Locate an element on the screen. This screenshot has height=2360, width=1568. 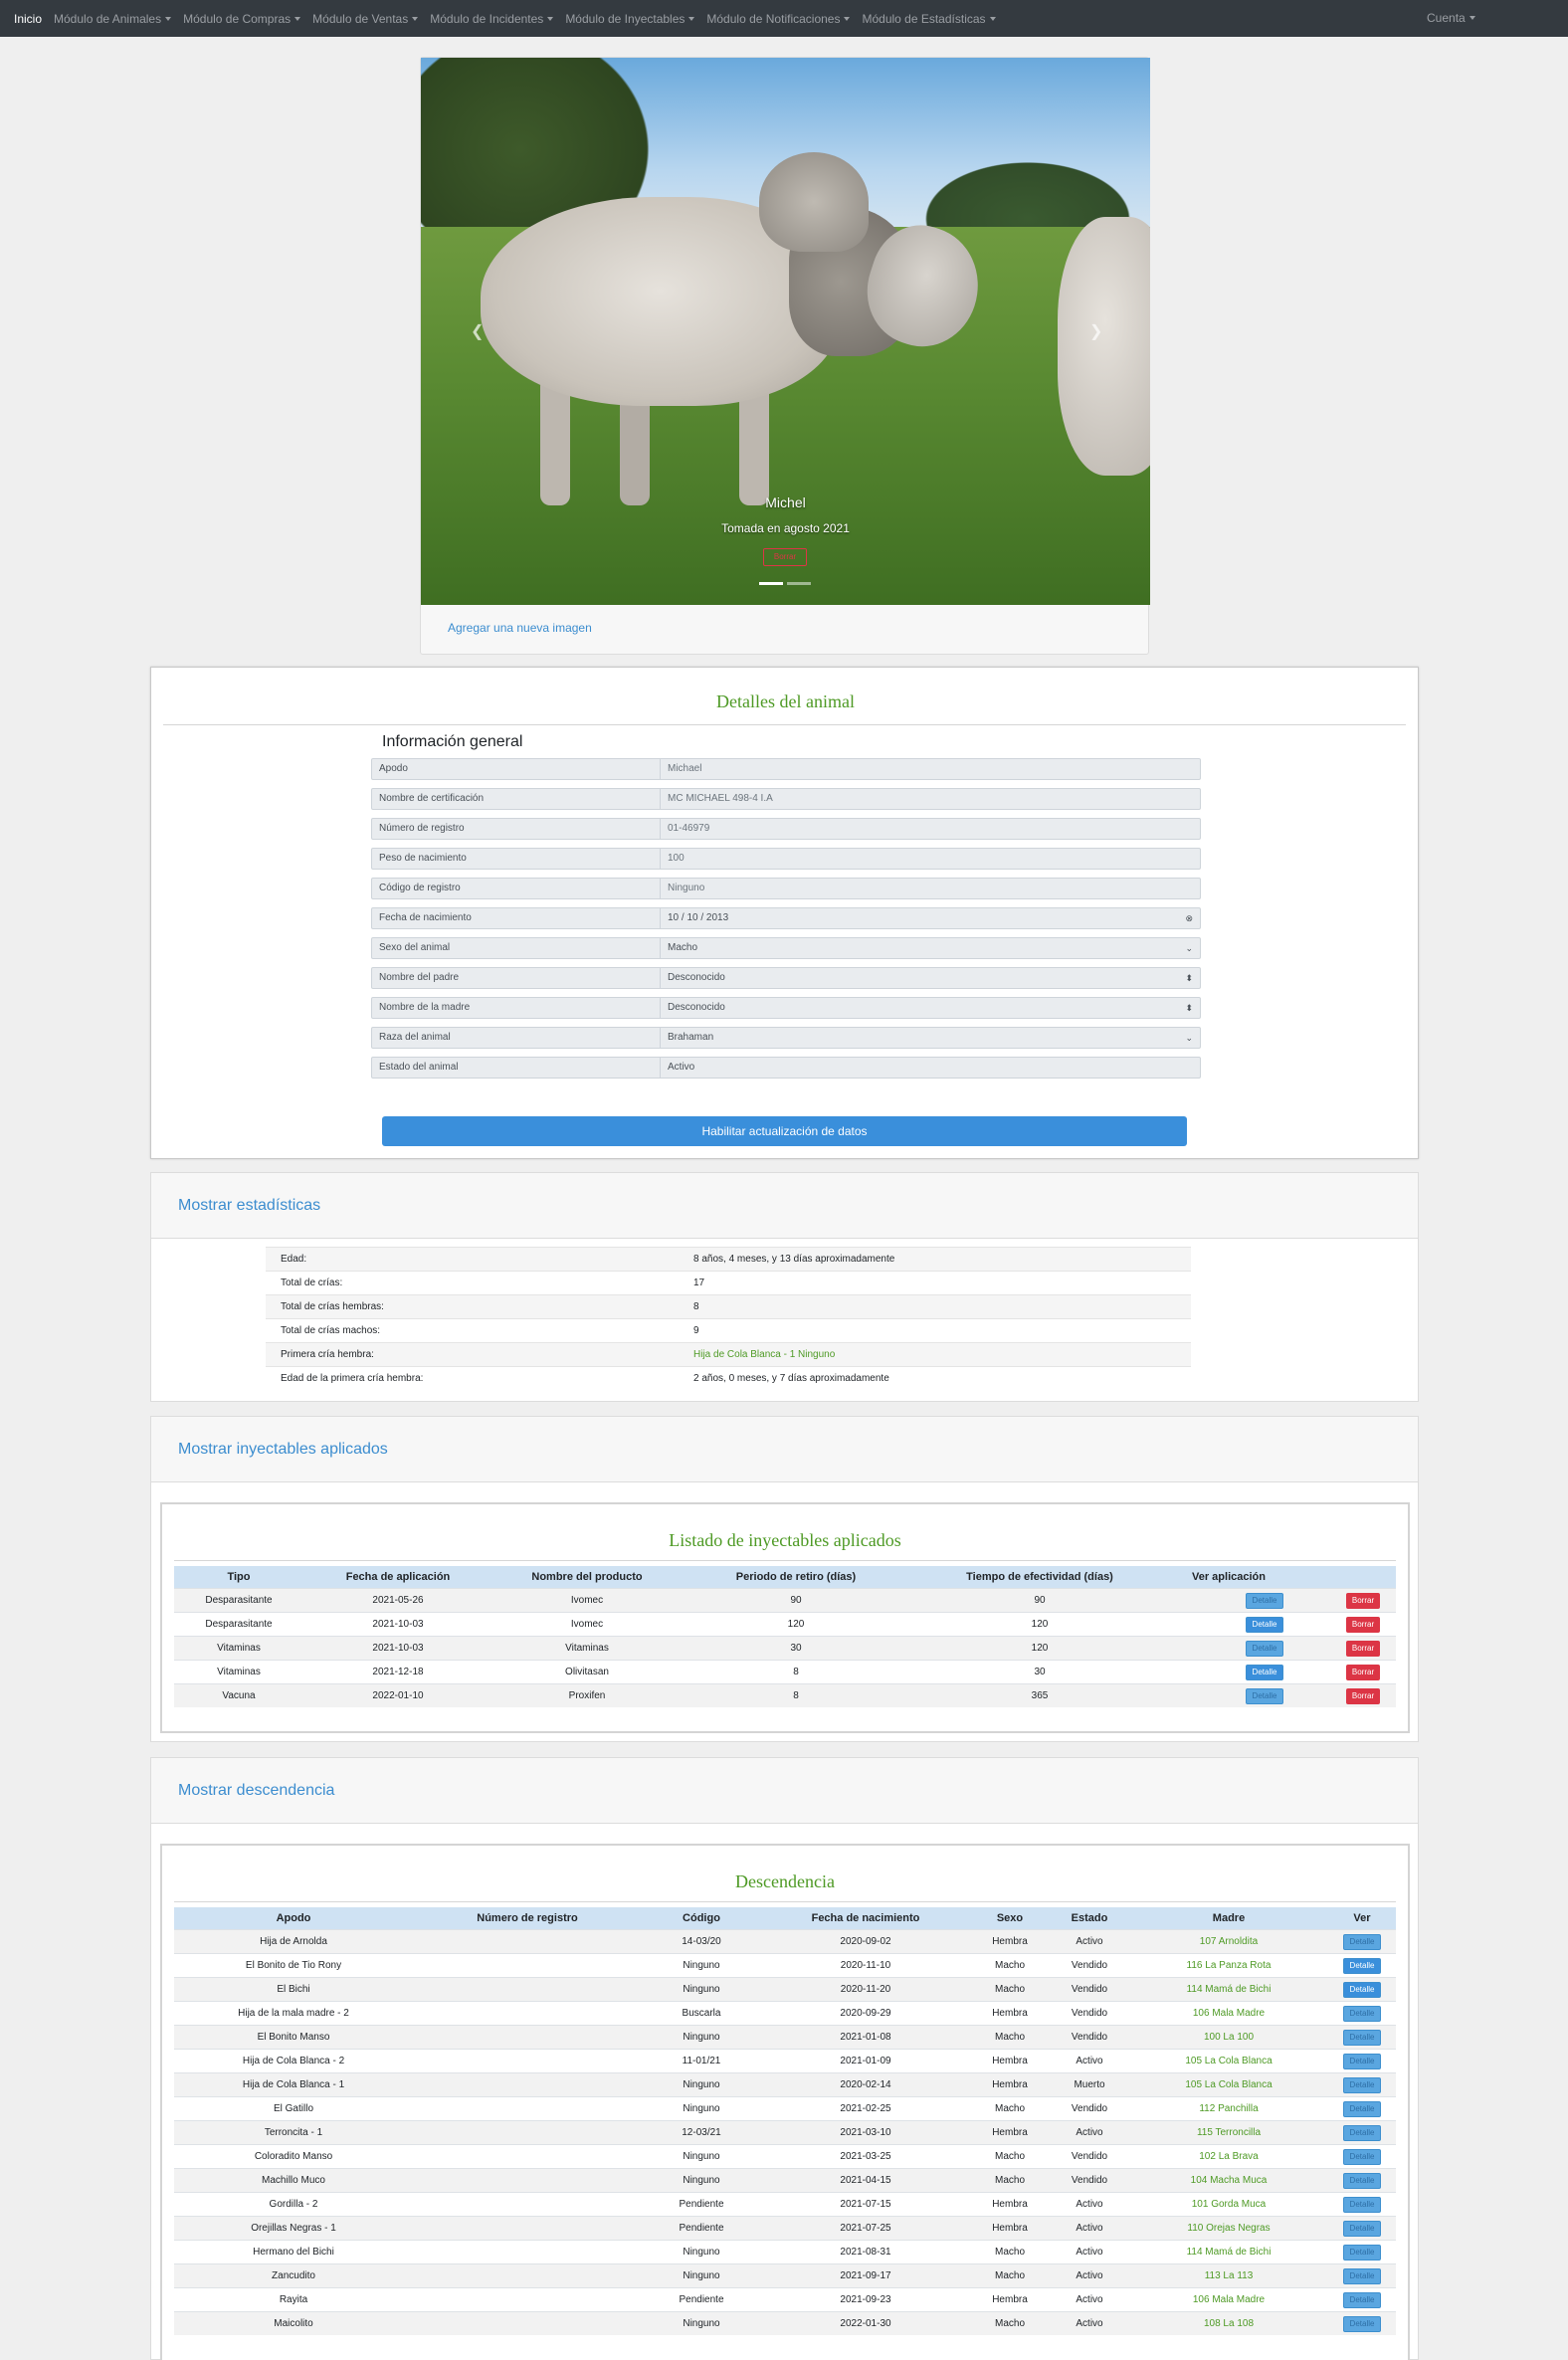
mother-link: 102 La Brava is located at coordinates (1228, 2157).